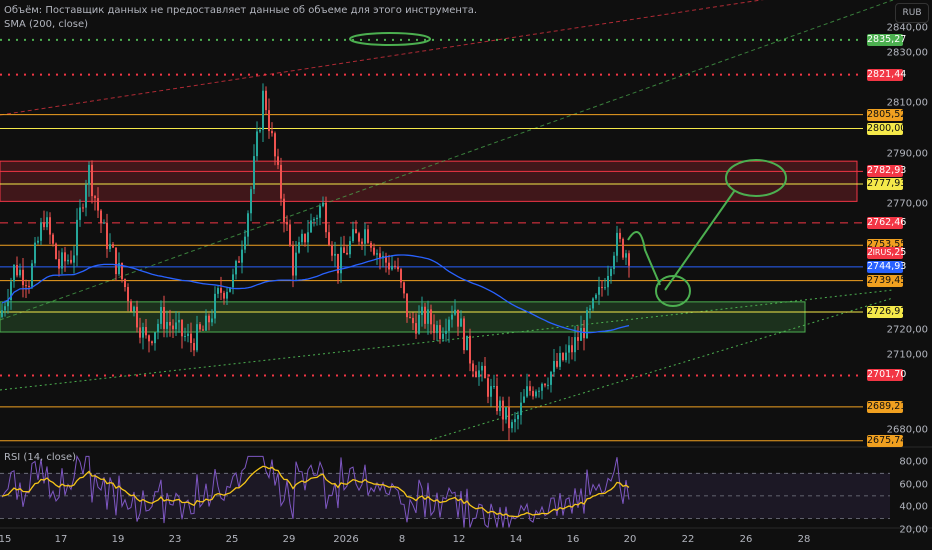 The image size is (932, 550). Describe the element at coordinates (887, 74) in the screenshot. I see `price-tag: 2821,44` at that location.